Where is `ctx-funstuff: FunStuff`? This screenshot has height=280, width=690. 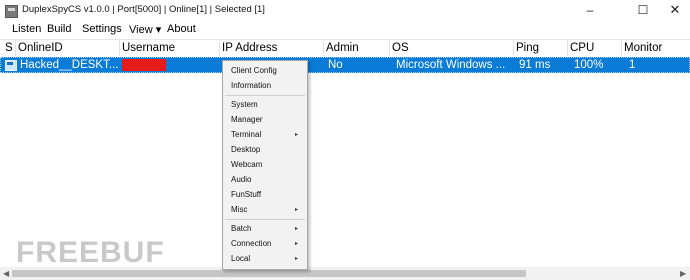 ctx-funstuff: FunStuff is located at coordinates (246, 194).